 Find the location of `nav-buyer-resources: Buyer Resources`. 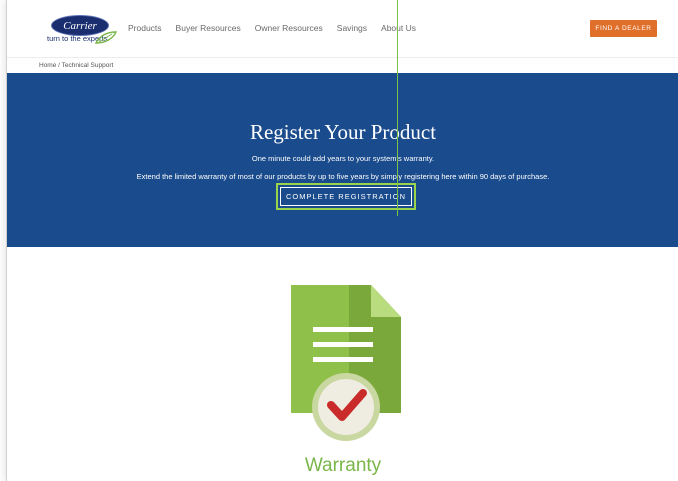

nav-buyer-resources: Buyer Resources is located at coordinates (208, 28).